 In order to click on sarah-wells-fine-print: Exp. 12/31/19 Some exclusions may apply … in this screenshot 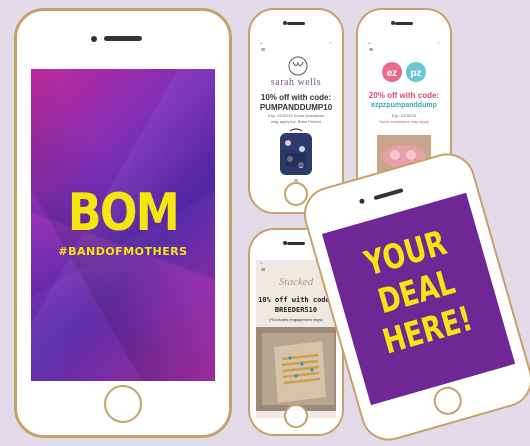, I will do `click(296, 118)`.